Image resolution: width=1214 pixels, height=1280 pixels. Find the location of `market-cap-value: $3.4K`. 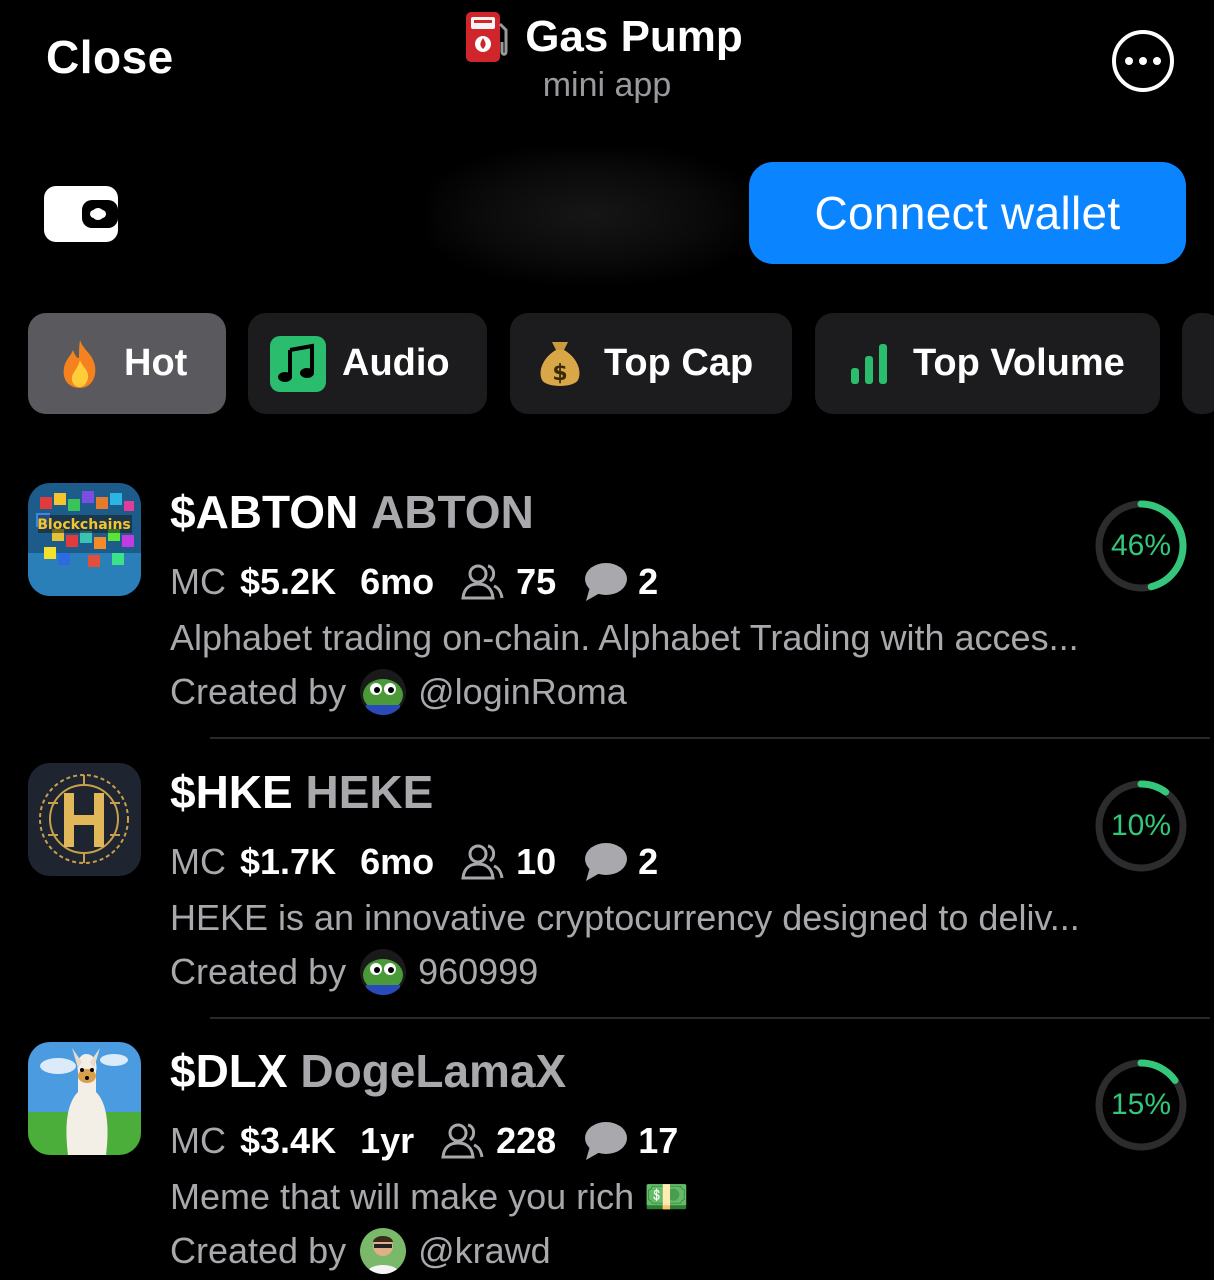

market-cap-value: $3.4K is located at coordinates (288, 1140).